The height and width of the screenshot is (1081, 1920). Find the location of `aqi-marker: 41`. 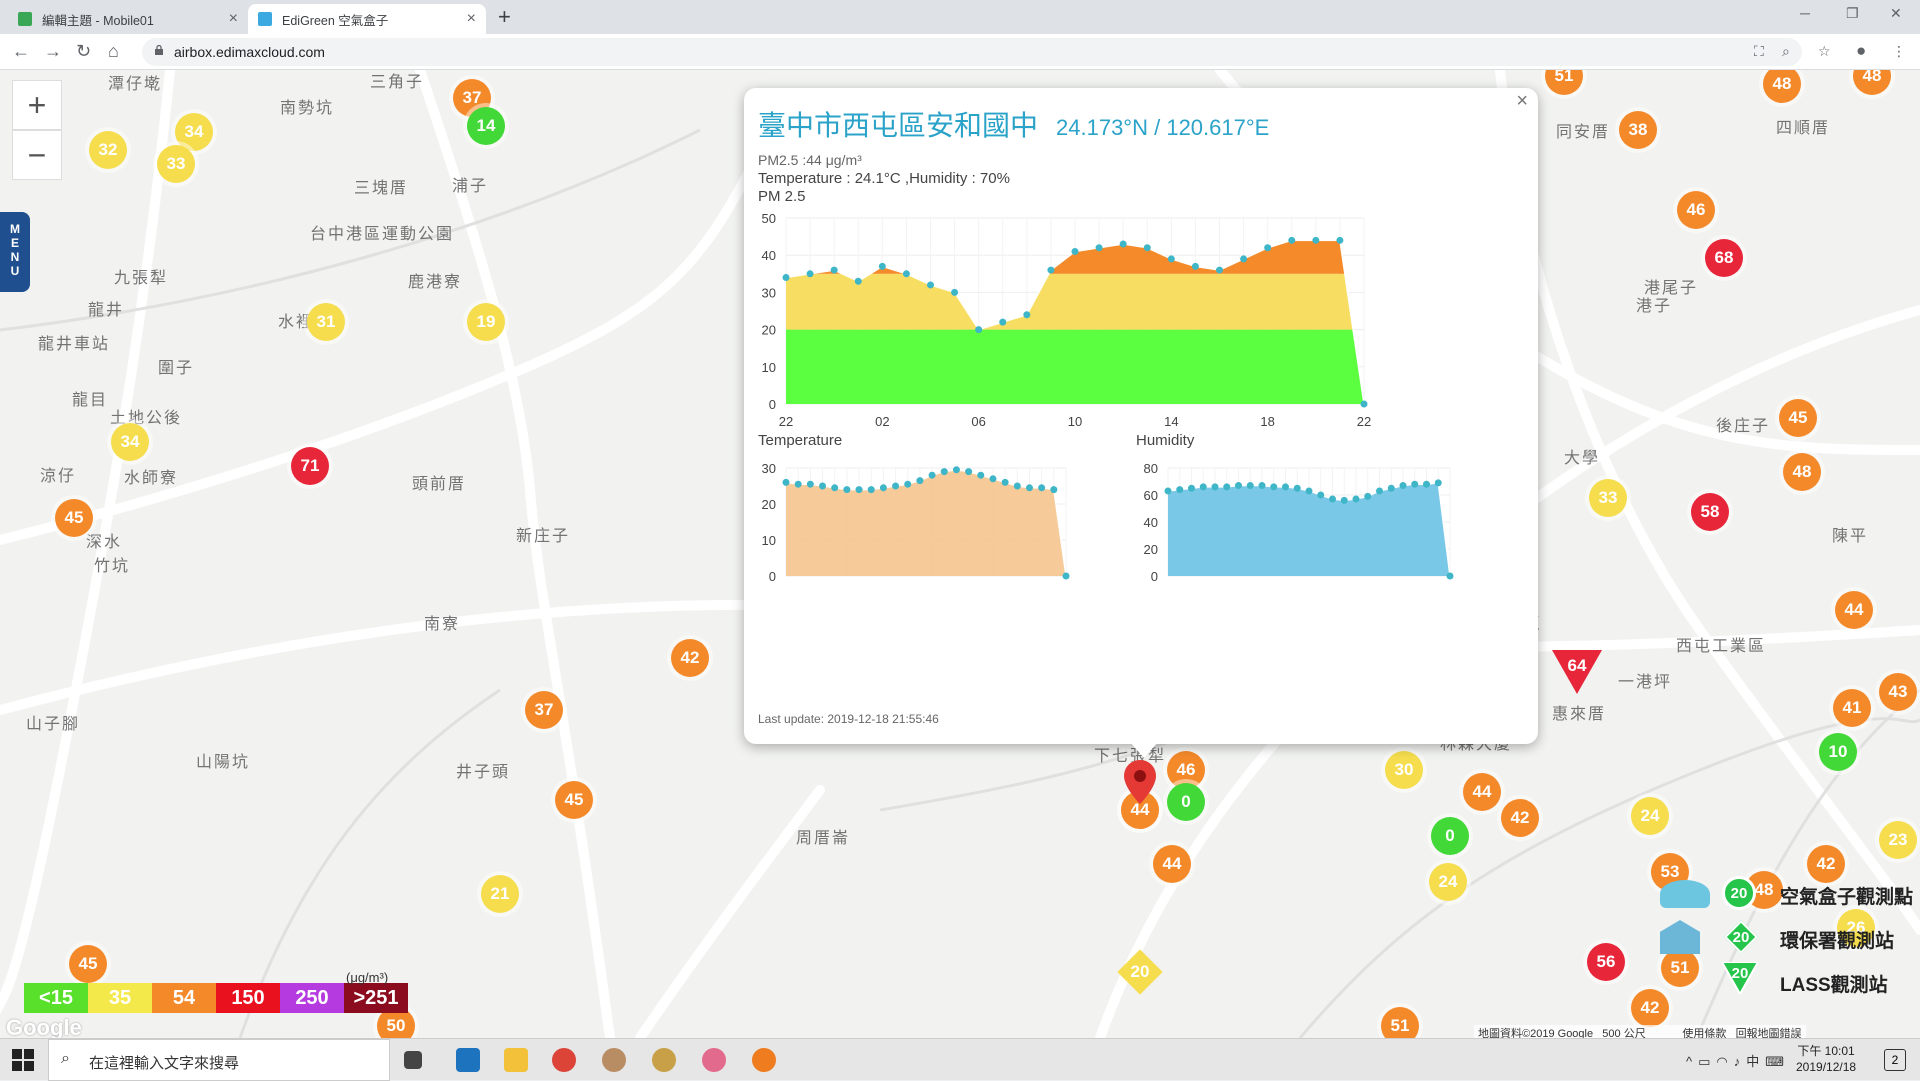

aqi-marker: 41 is located at coordinates (1852, 708).